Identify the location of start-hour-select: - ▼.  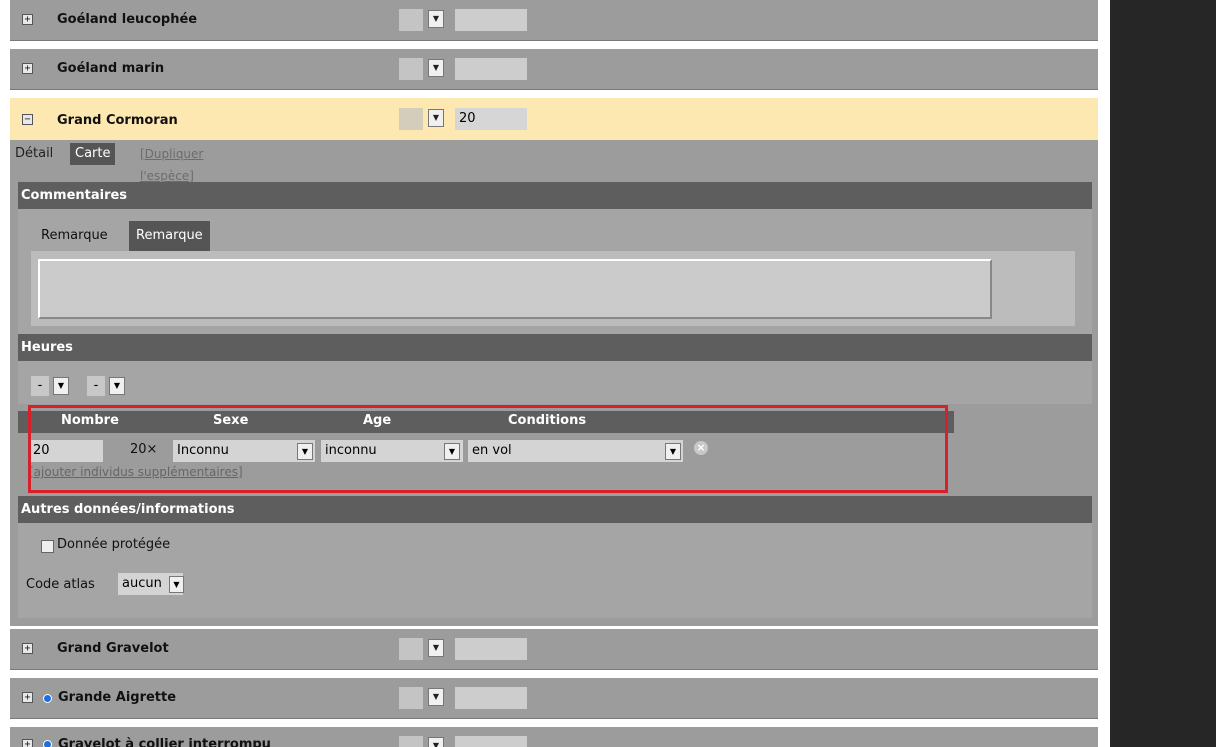
(58, 386).